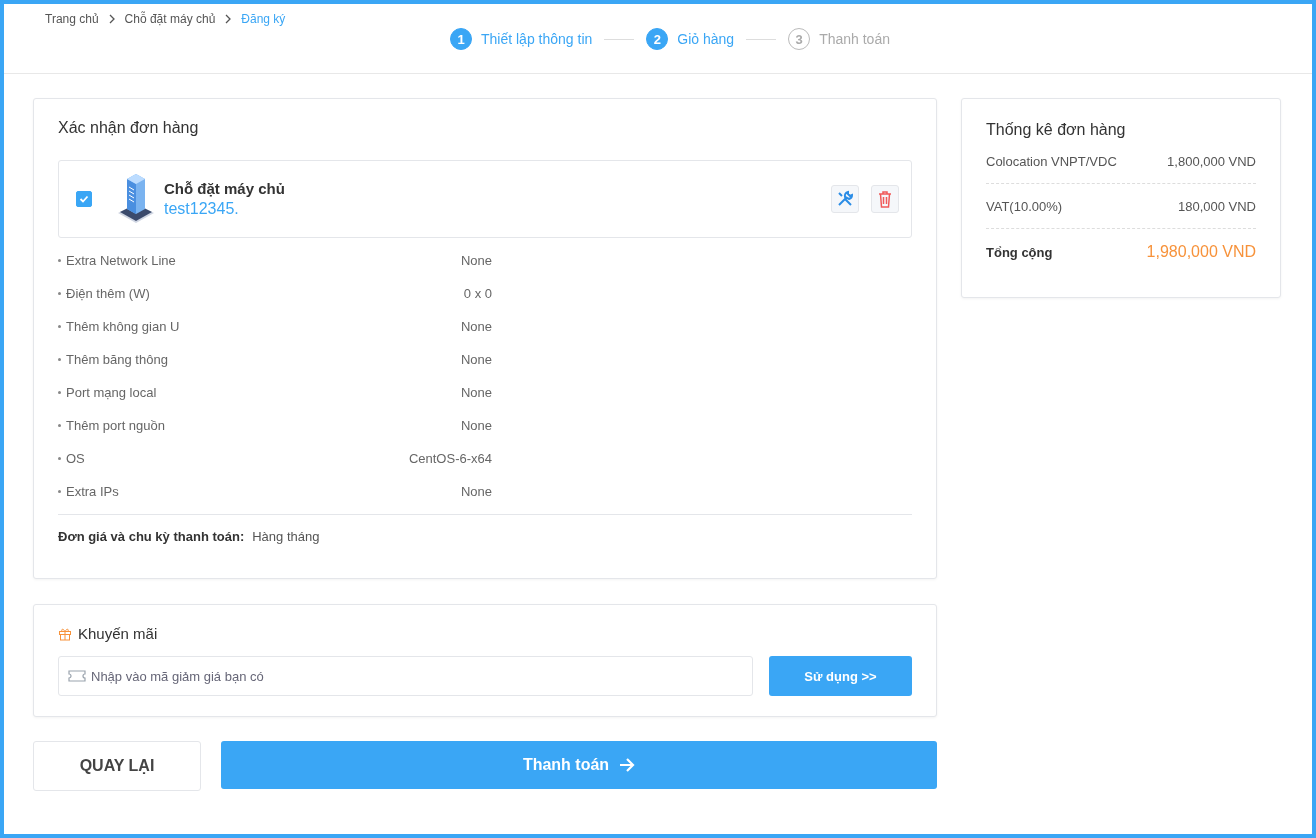  Describe the element at coordinates (1211, 161) in the screenshot. I see `summary-value: 1,800,000 VND` at that location.